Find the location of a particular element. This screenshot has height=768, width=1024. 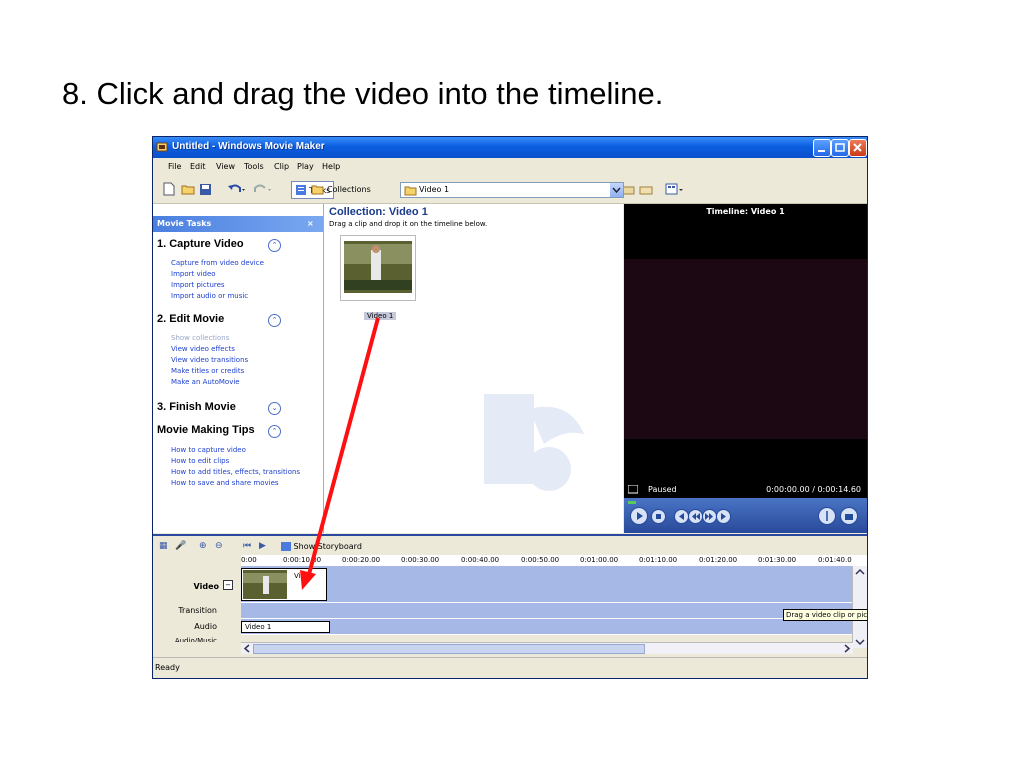

seek-progress is located at coordinates (632, 502).